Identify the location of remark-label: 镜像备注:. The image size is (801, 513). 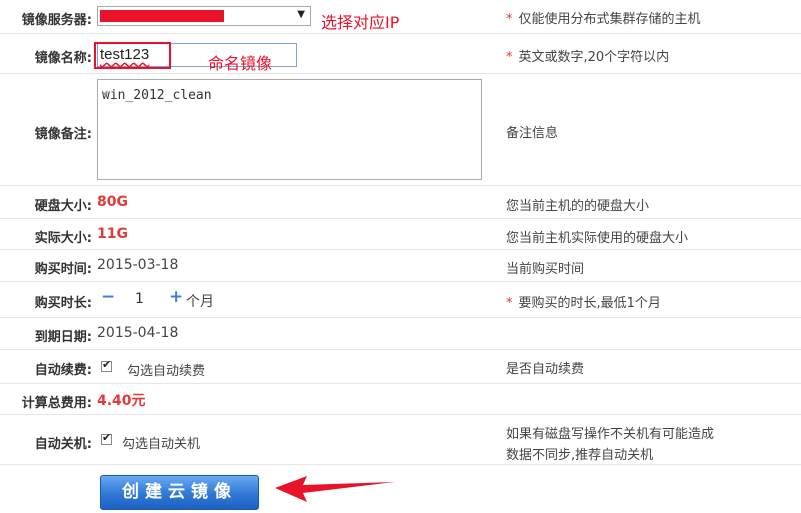
(63, 134).